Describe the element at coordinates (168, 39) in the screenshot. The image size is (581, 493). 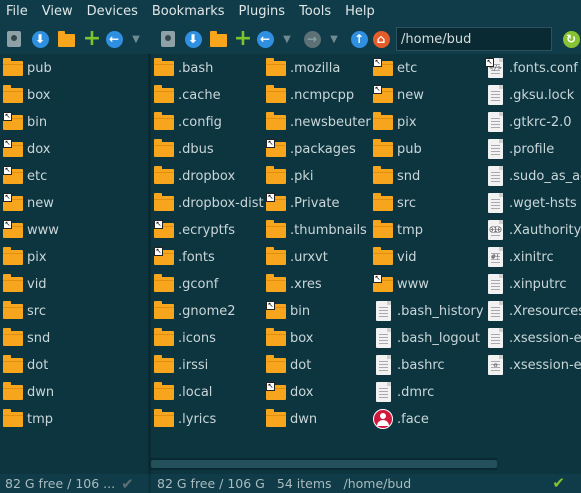
I see `right-drive-button` at that location.